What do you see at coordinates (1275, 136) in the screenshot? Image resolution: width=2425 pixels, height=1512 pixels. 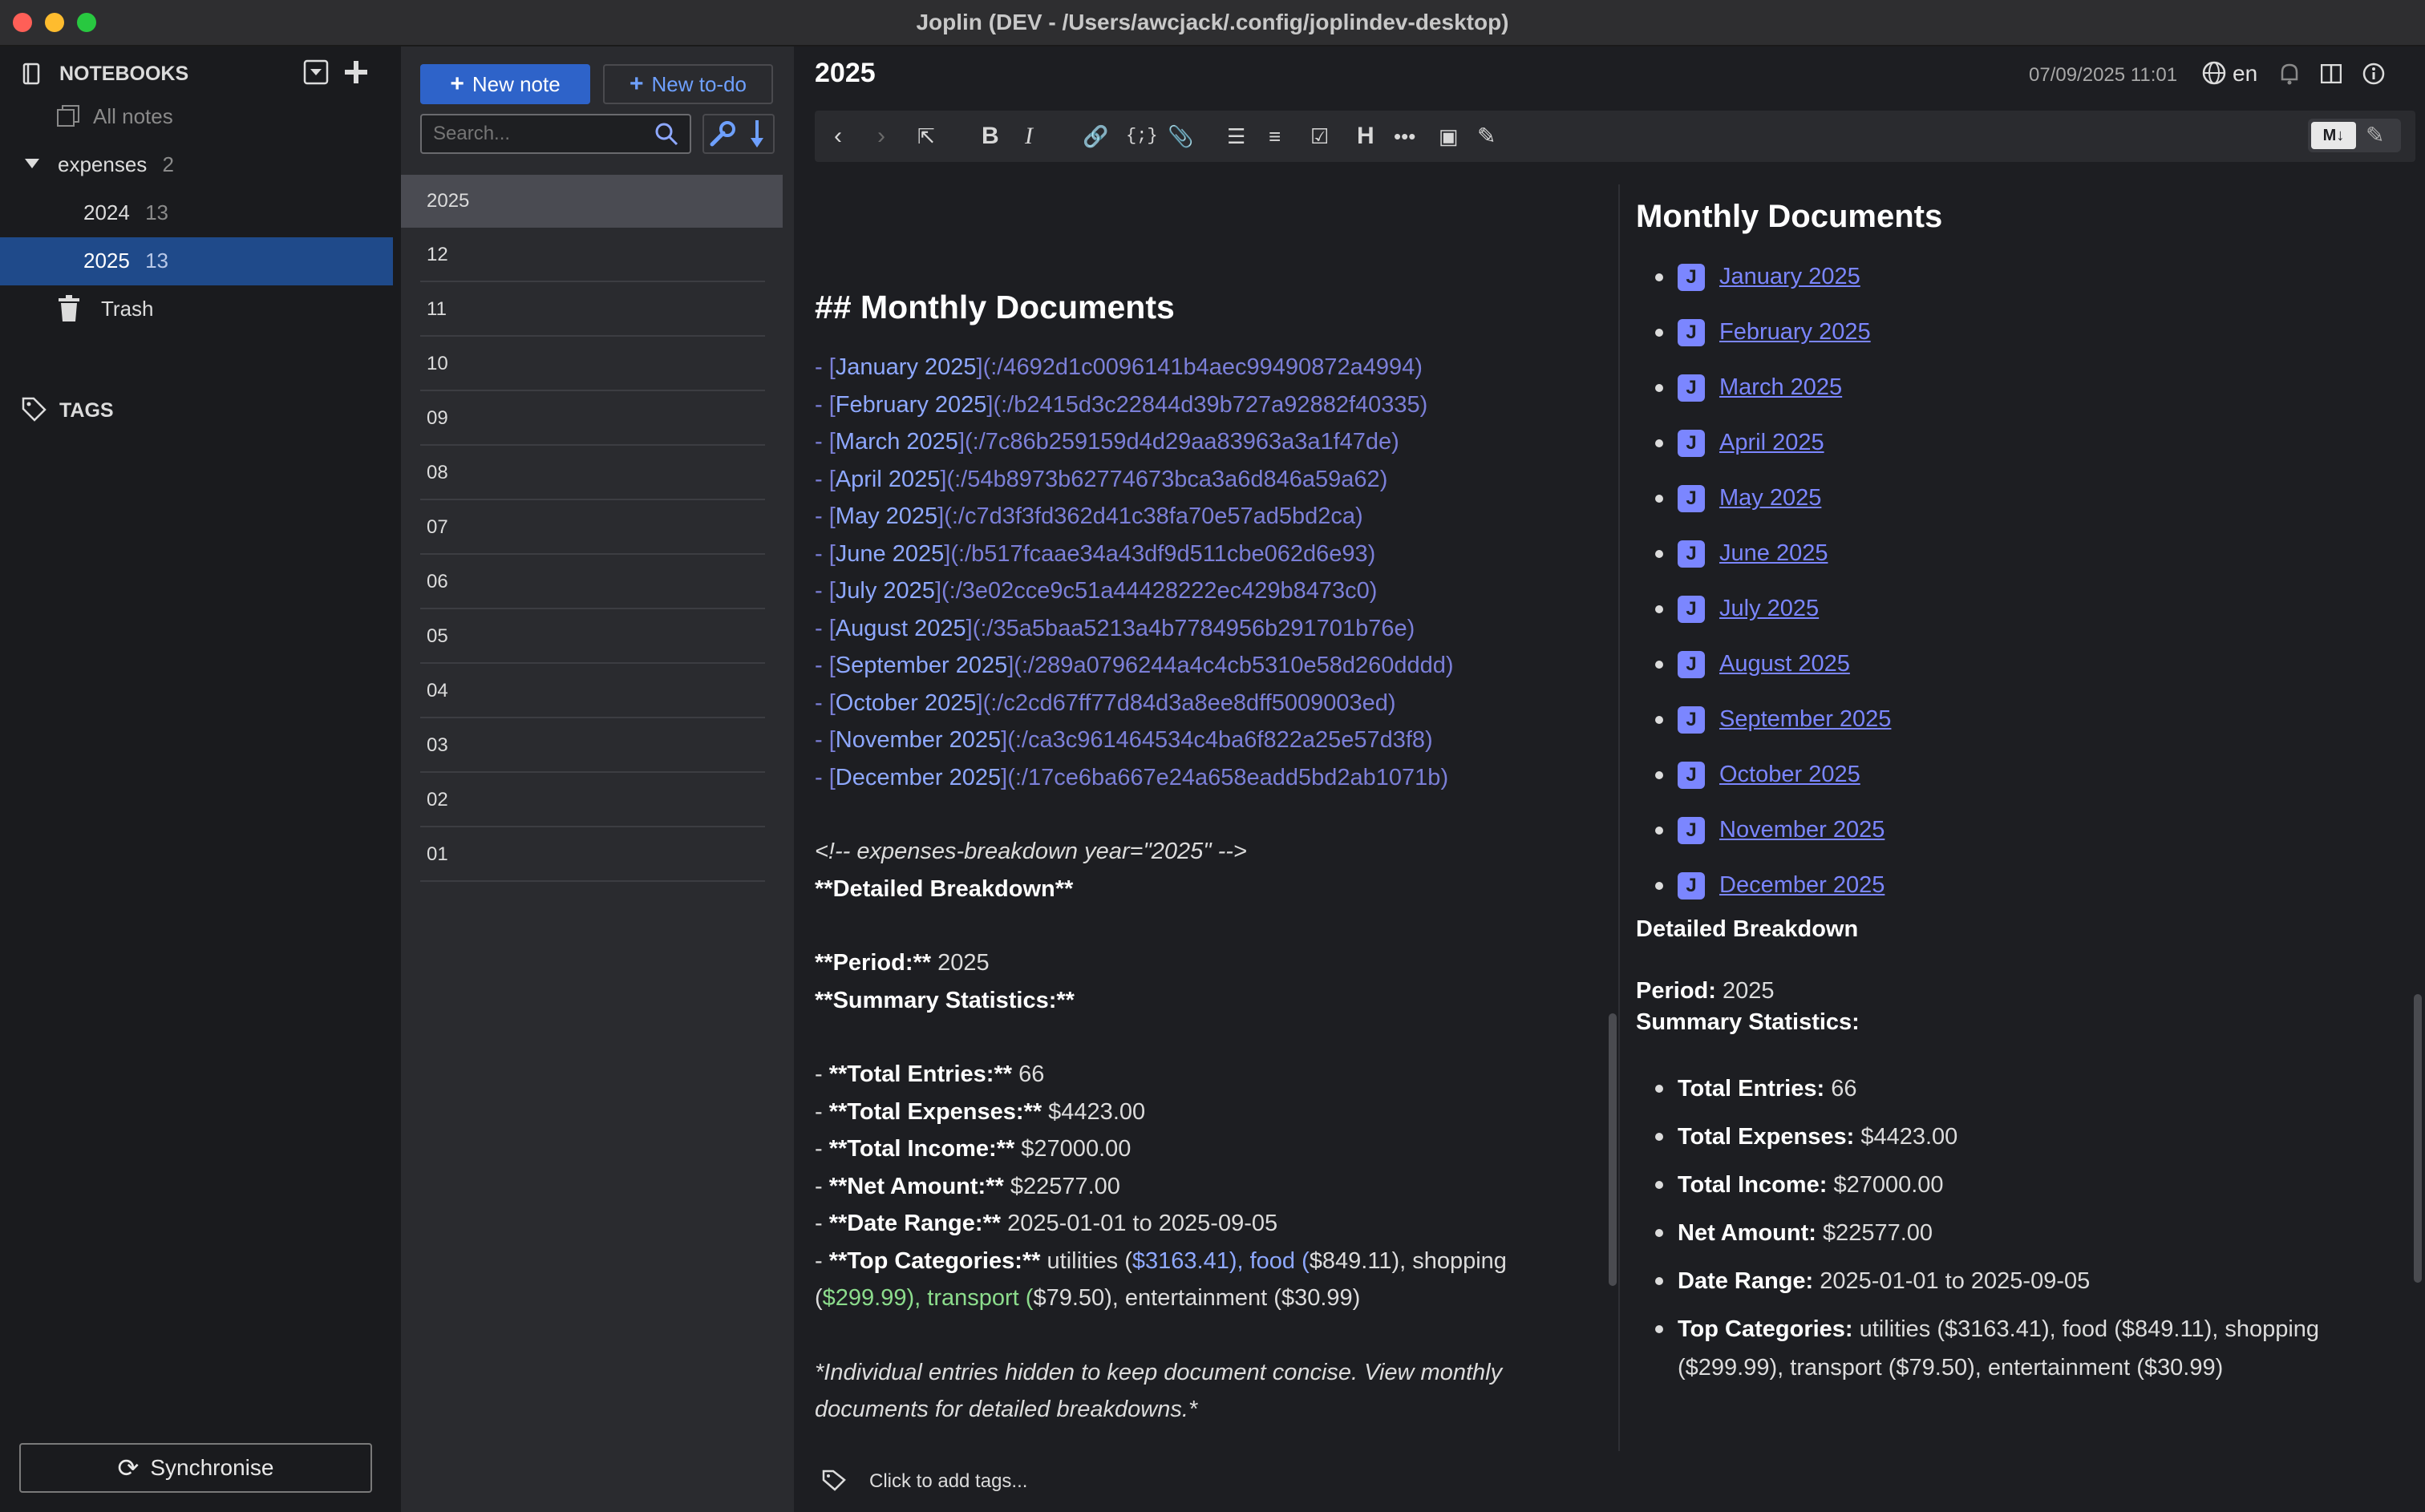 I see `numbered-list-icon: ≡` at bounding box center [1275, 136].